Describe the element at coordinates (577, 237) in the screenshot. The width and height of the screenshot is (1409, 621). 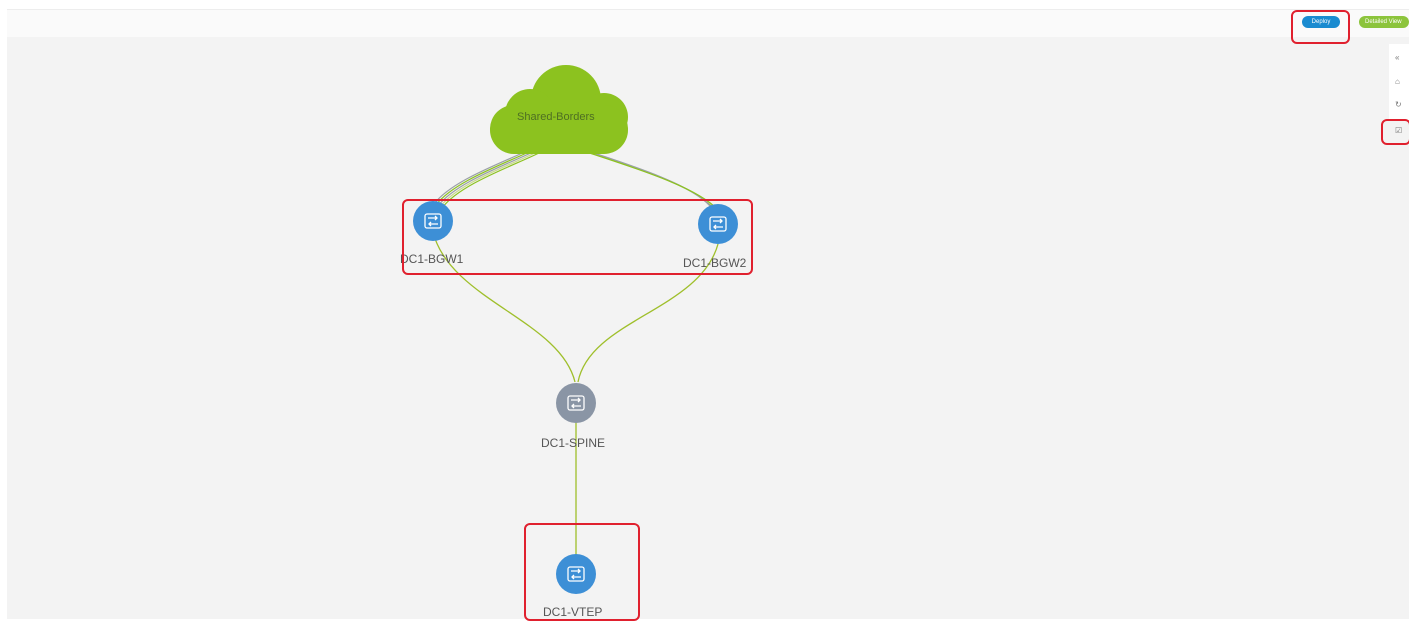
I see `border-gateways-highlight-box` at that location.